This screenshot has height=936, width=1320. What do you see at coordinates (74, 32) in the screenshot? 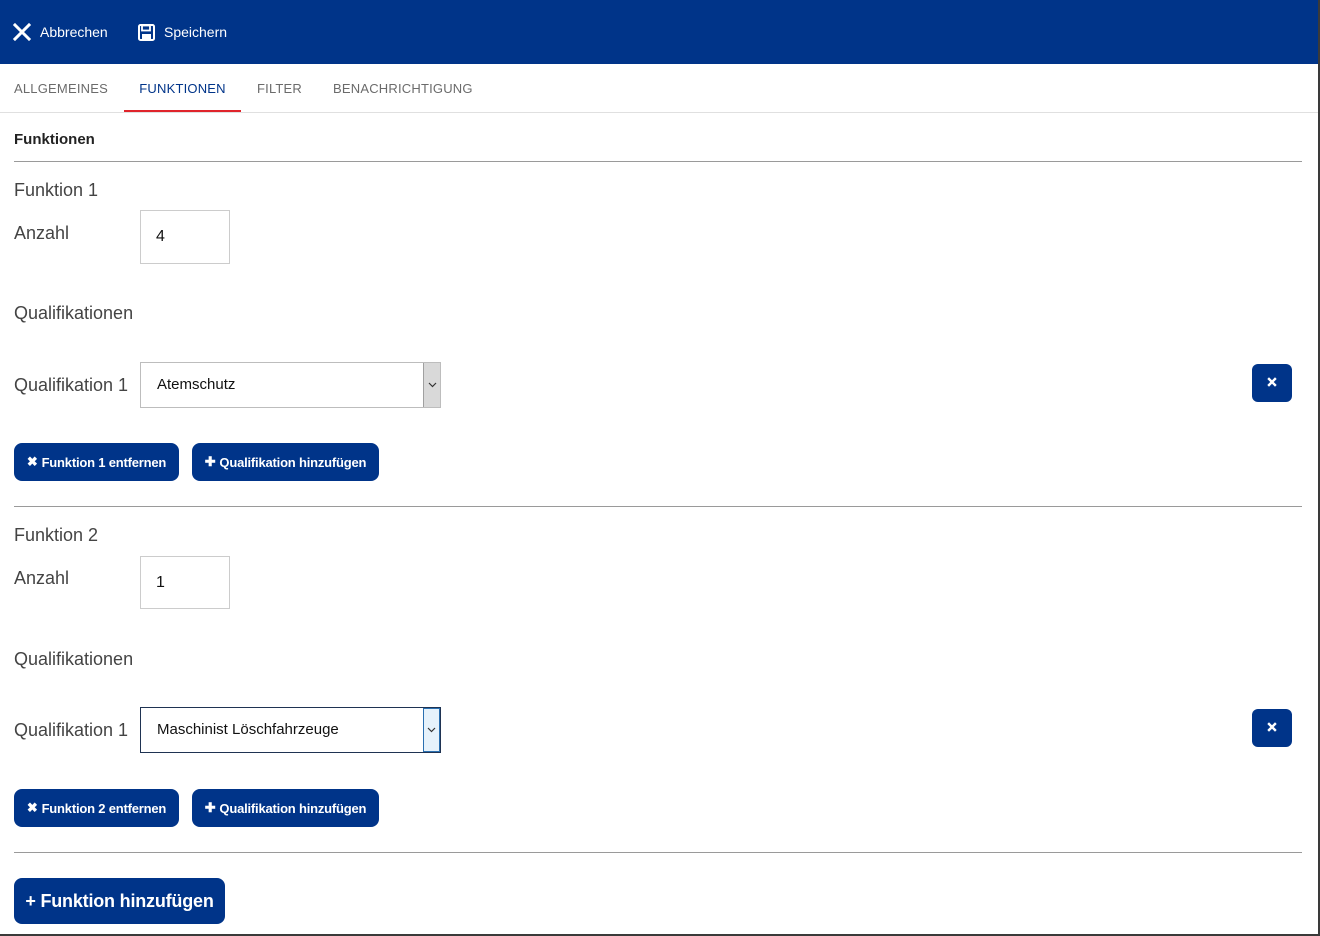
I see `cancel-label: Abbrechen` at bounding box center [74, 32].